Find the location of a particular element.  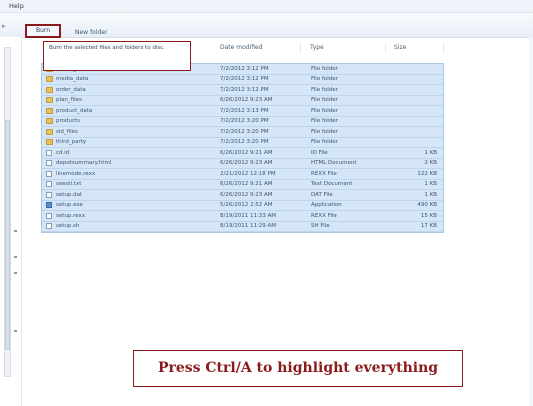

file-row: third_party 7/2/2012 3:20 PM File folder is located at coordinates (242, 142).